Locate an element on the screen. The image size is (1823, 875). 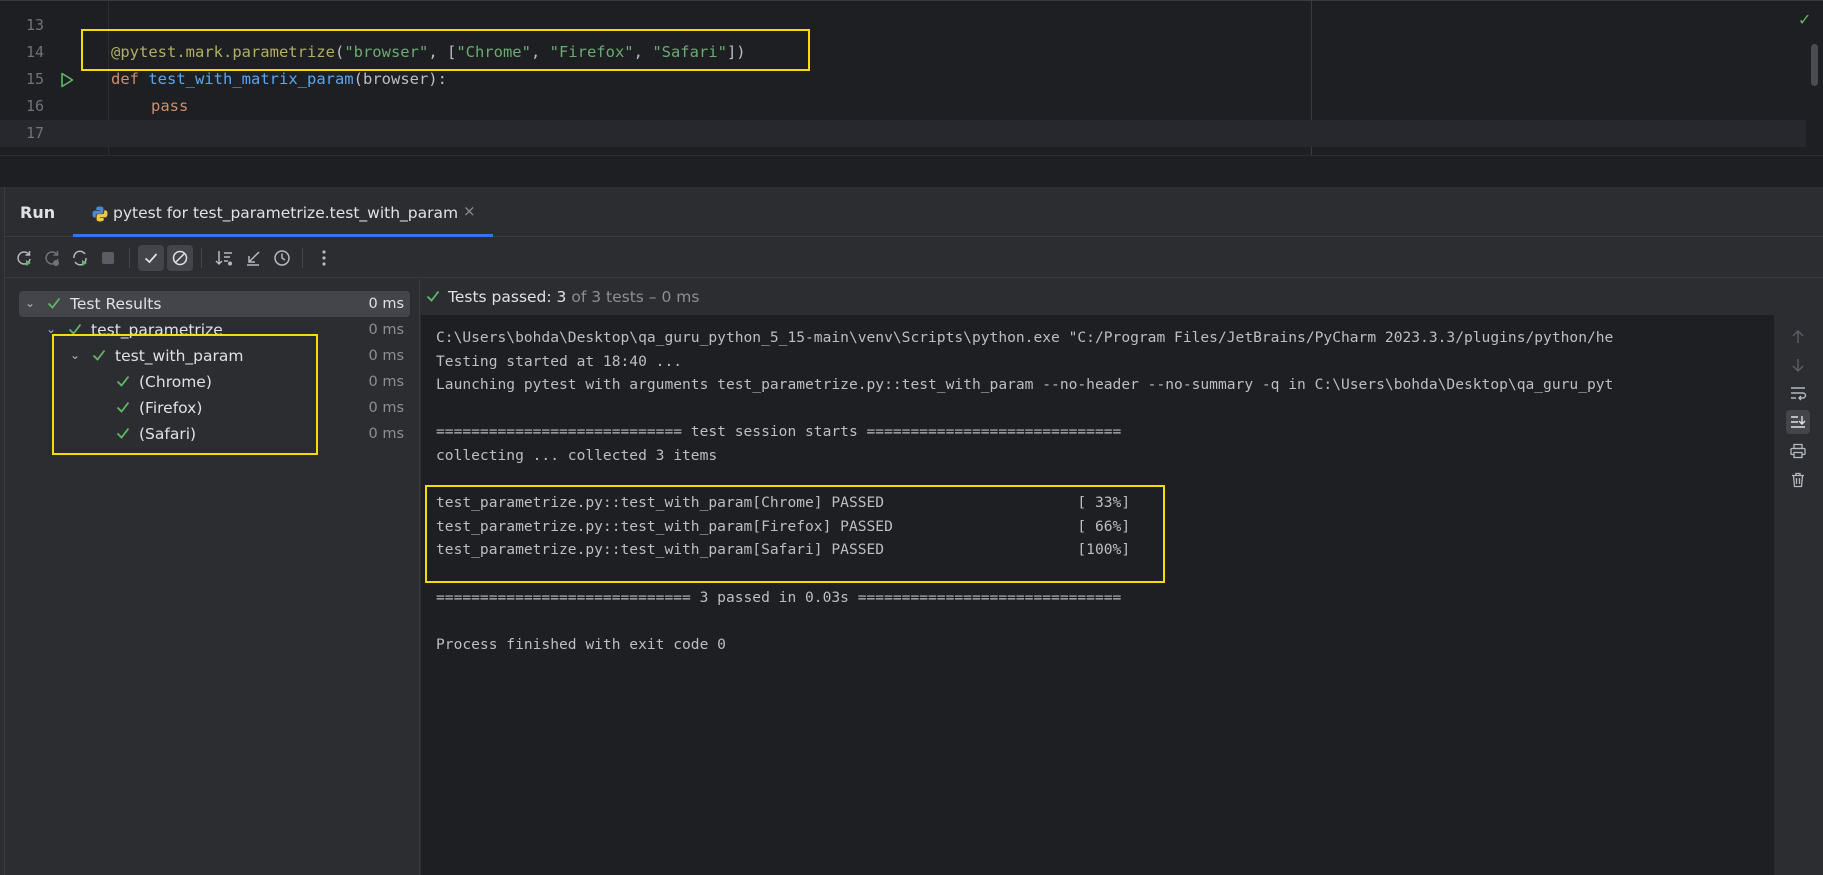
run-toolbar is located at coordinates (914, 258).